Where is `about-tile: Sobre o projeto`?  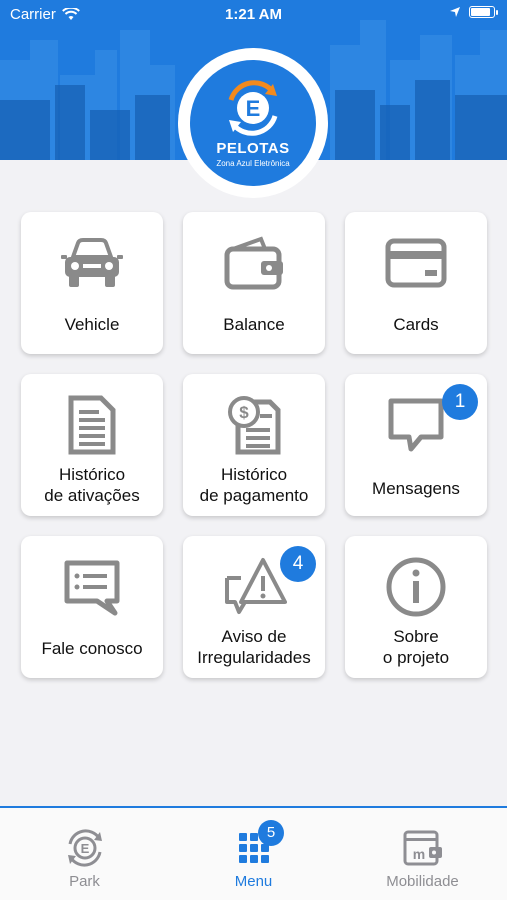 about-tile: Sobre o projeto is located at coordinates (416, 607).